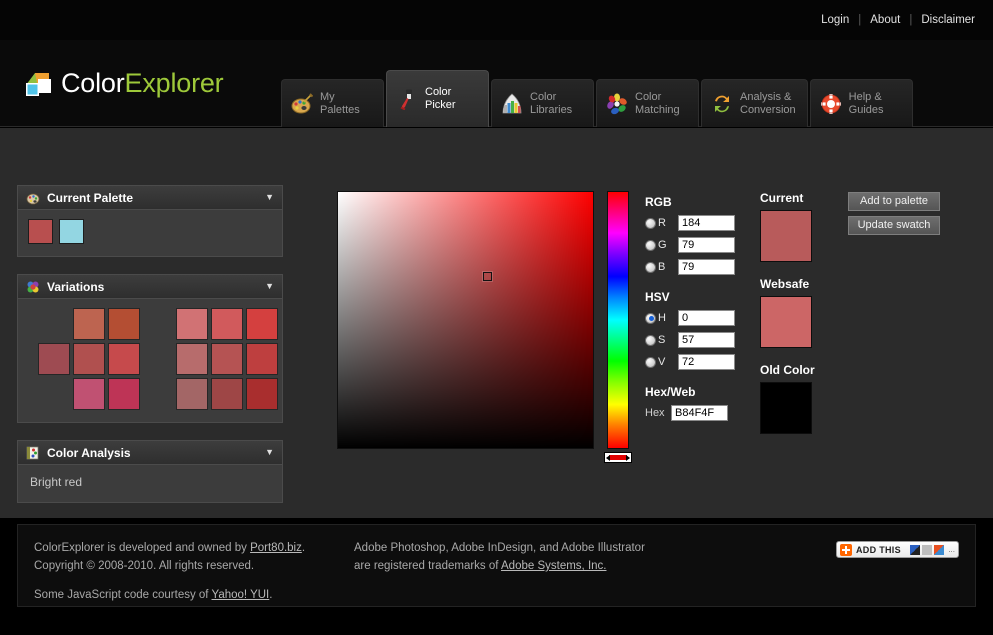 The height and width of the screenshot is (635, 993). What do you see at coordinates (150, 286) in the screenshot?
I see `panel-header-variations: Variations ▼` at bounding box center [150, 286].